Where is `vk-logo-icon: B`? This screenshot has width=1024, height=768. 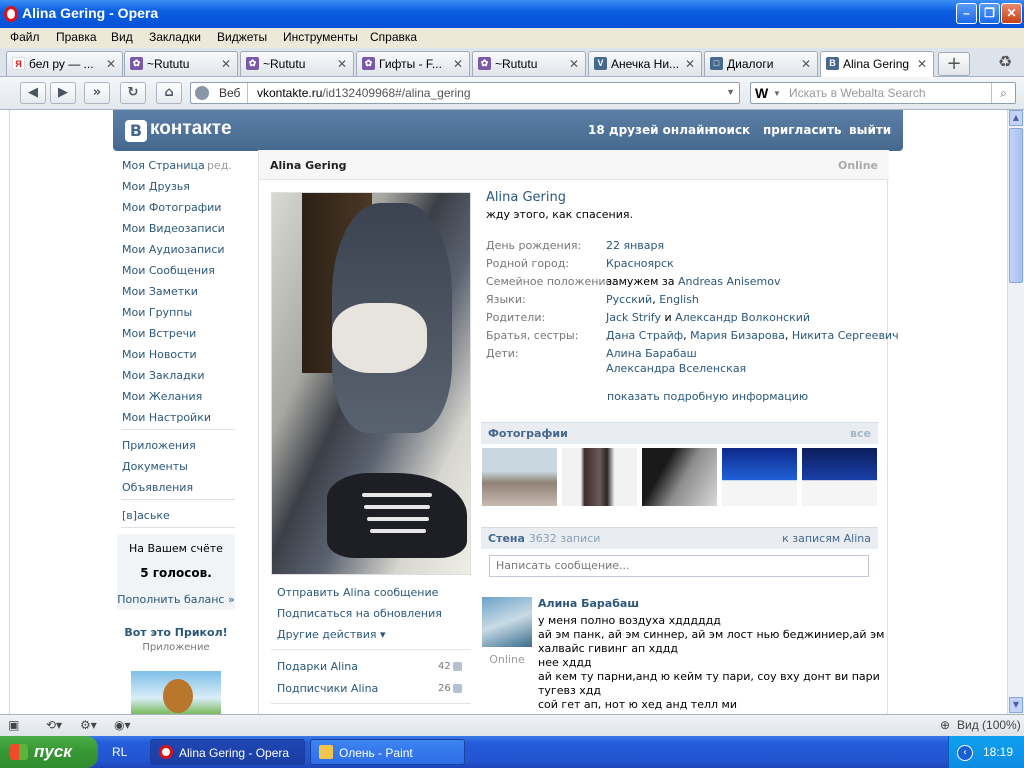
vk-logo-icon: B is located at coordinates (136, 131).